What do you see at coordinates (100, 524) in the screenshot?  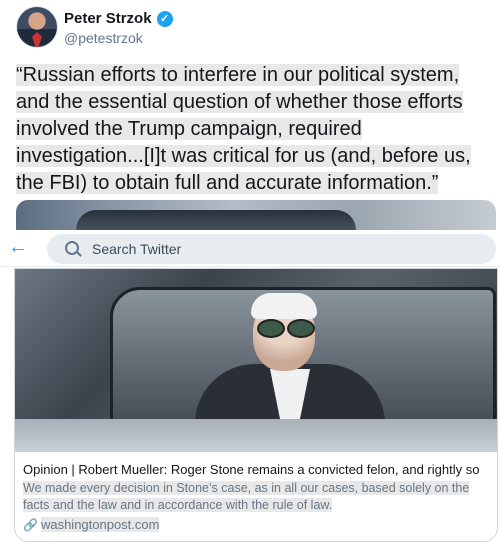 I see `card-domain-text: washingtonpost.com` at bounding box center [100, 524].